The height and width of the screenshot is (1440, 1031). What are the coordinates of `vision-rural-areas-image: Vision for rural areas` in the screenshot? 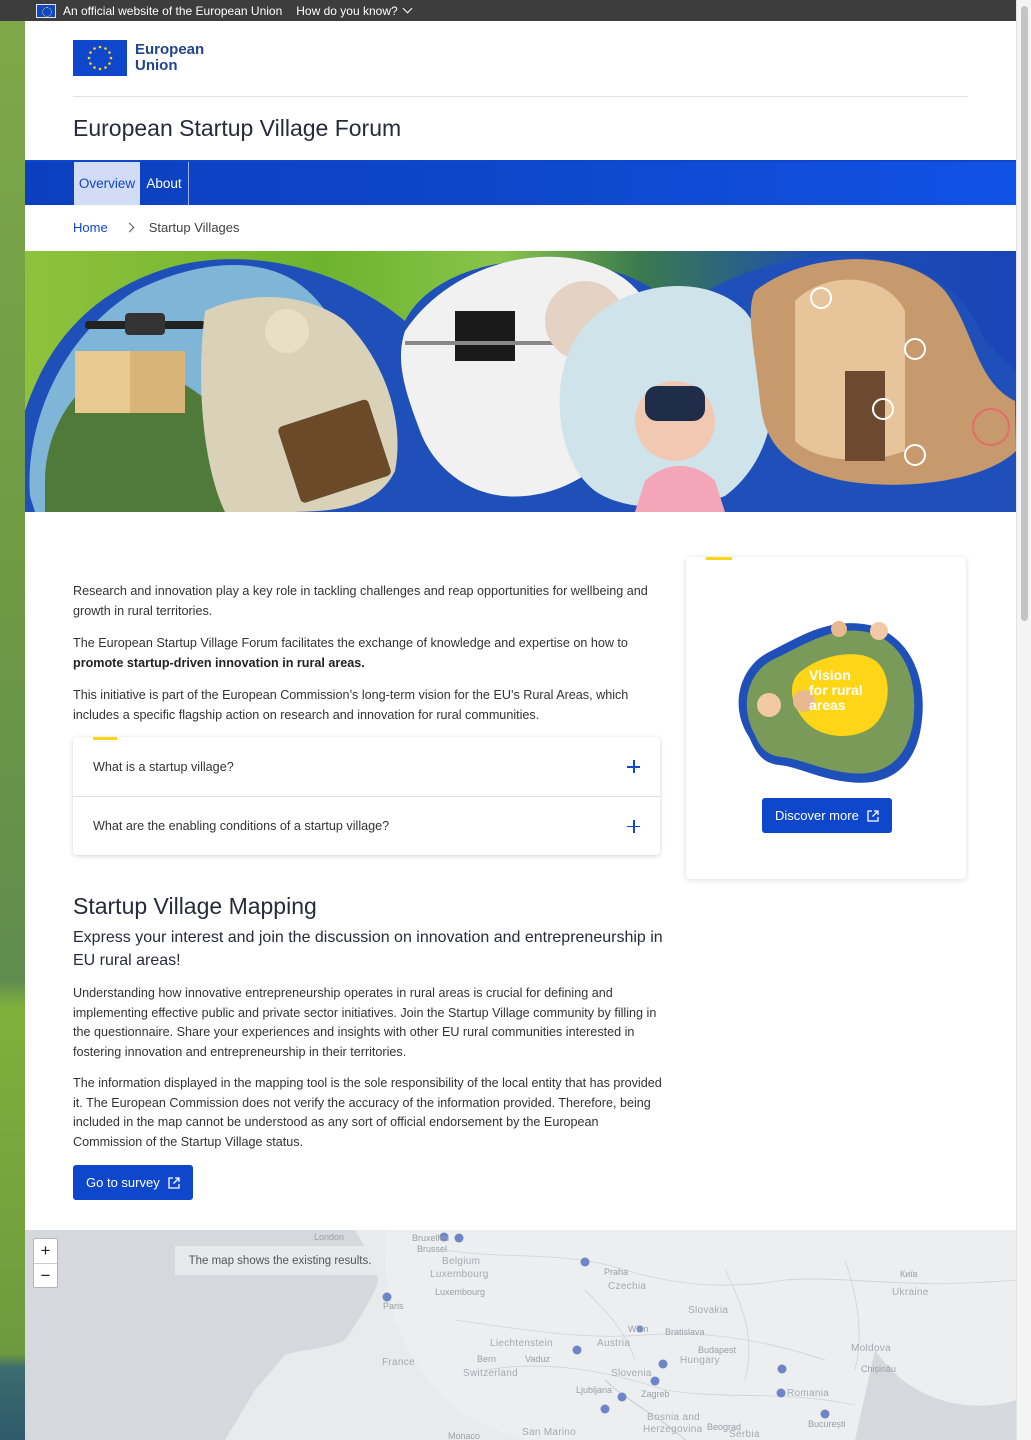 It's located at (830, 702).